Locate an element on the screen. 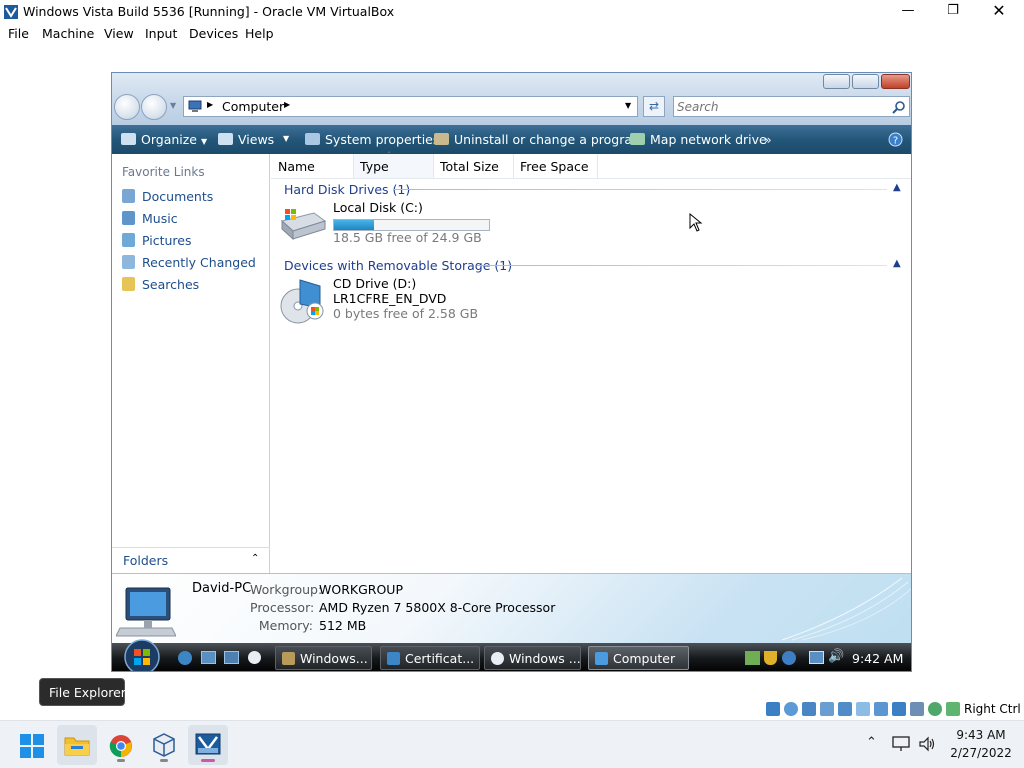 The image size is (1024, 768). views-dropdown-icon: ▼ is located at coordinates (286, 138).